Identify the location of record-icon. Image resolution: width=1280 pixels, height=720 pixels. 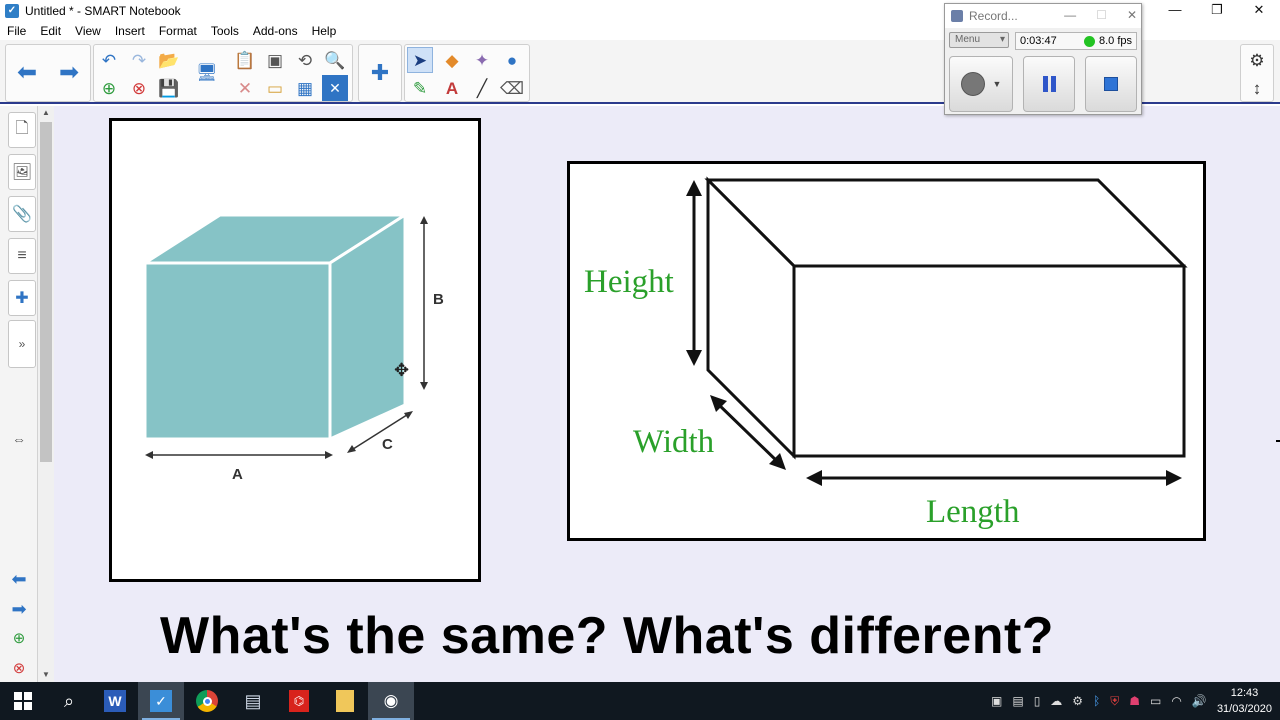
(972, 84).